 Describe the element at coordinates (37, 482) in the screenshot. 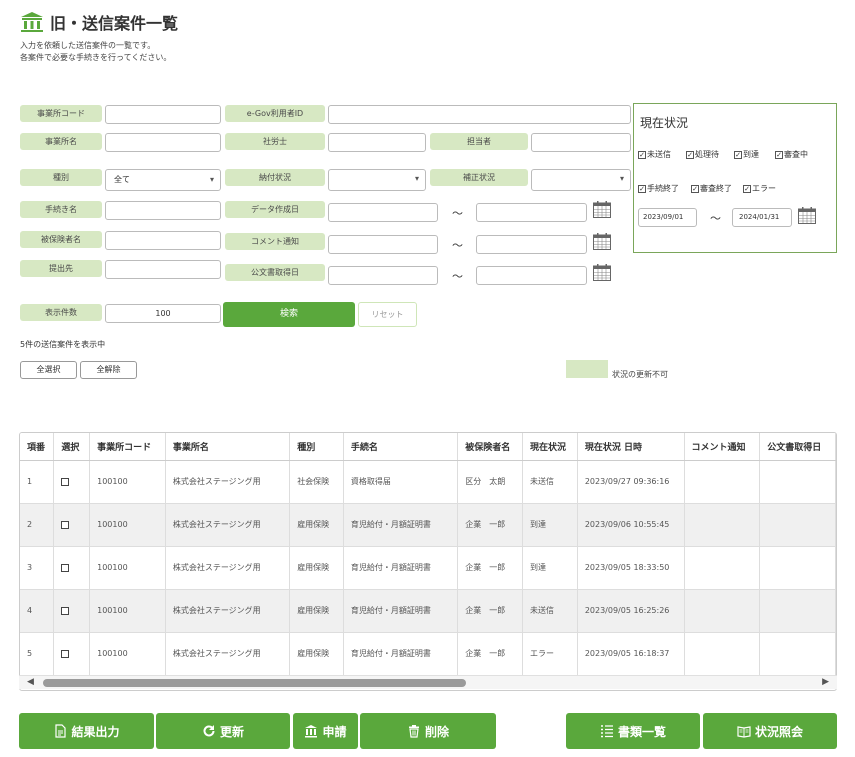

I see `cell-no: 1` at that location.